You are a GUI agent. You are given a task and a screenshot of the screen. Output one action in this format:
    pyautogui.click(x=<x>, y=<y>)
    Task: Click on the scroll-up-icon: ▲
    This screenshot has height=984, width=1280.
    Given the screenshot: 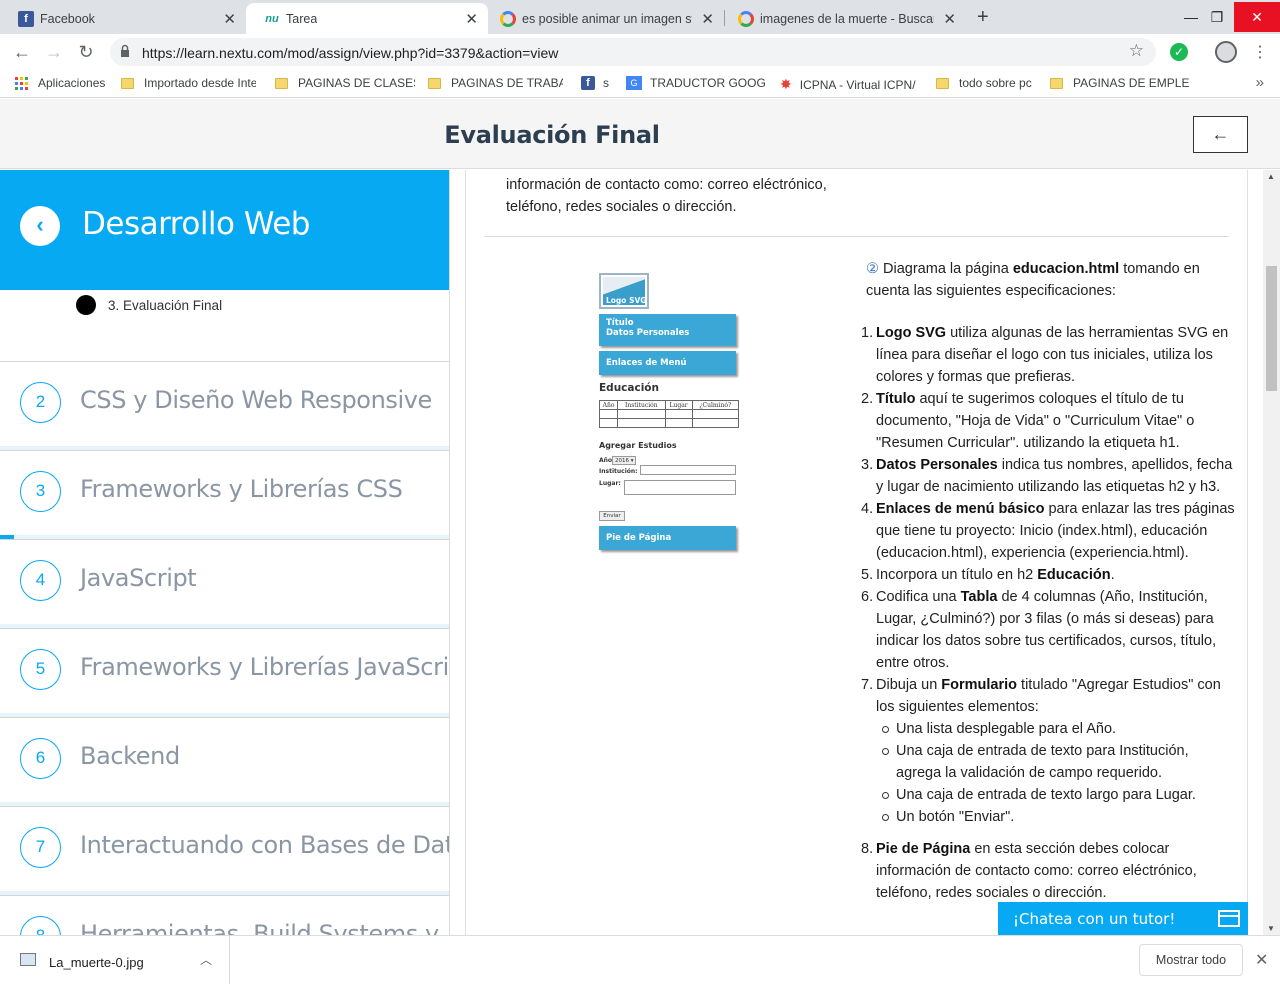 What is the action you would take?
    pyautogui.click(x=1271, y=176)
    